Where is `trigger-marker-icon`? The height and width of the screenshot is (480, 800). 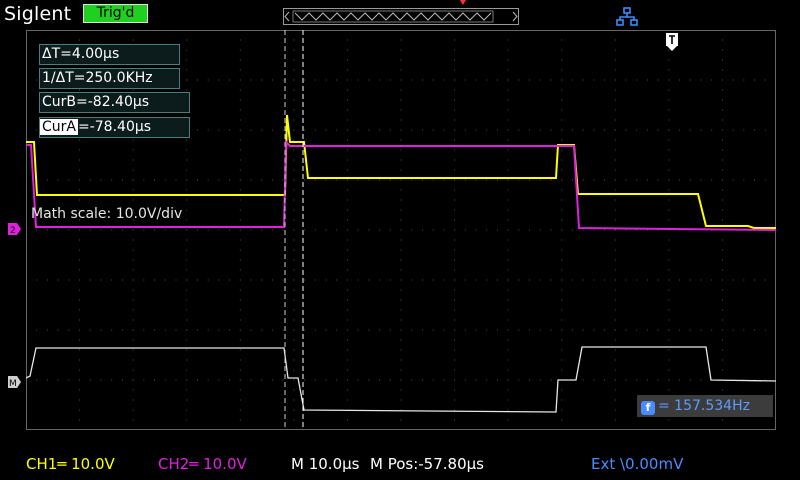
trigger-marker-icon is located at coordinates (672, 42).